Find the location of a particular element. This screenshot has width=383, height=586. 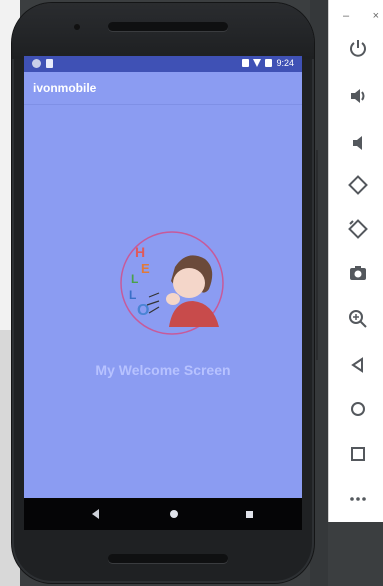

welcome-text: My Welcome Screen is located at coordinates (163, 370).